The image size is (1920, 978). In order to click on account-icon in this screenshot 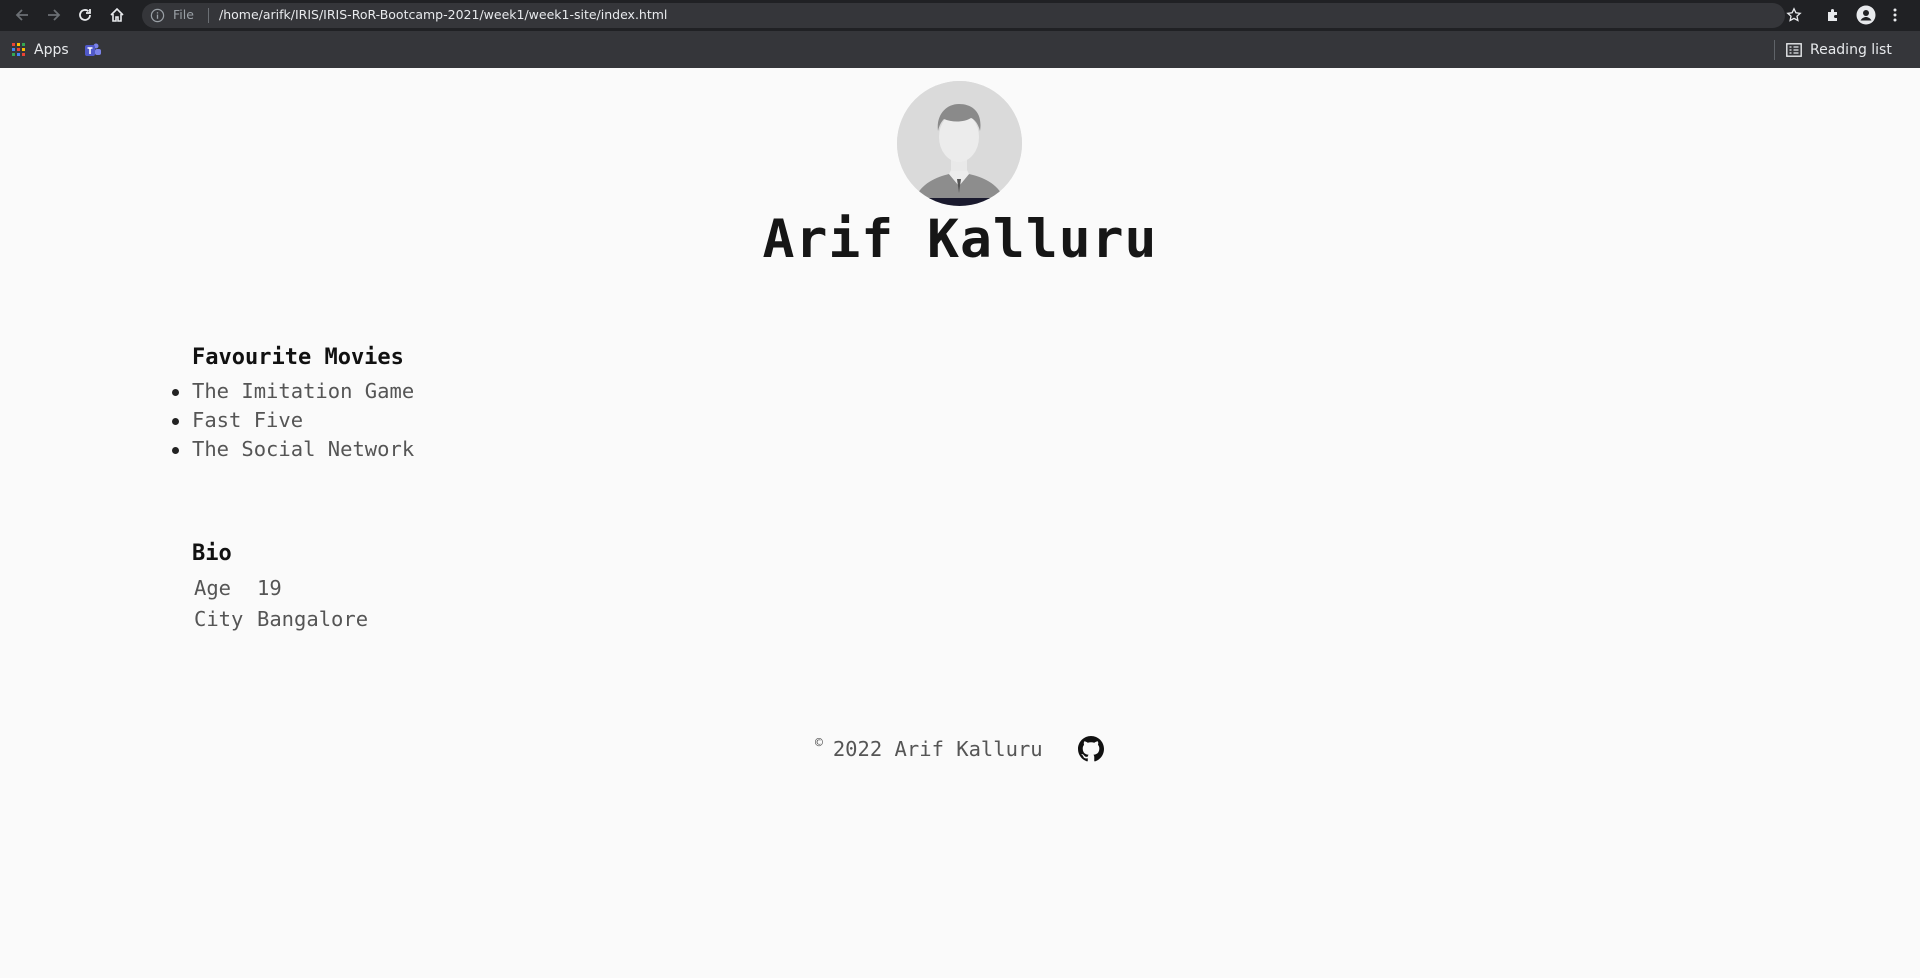, I will do `click(1866, 15)`.